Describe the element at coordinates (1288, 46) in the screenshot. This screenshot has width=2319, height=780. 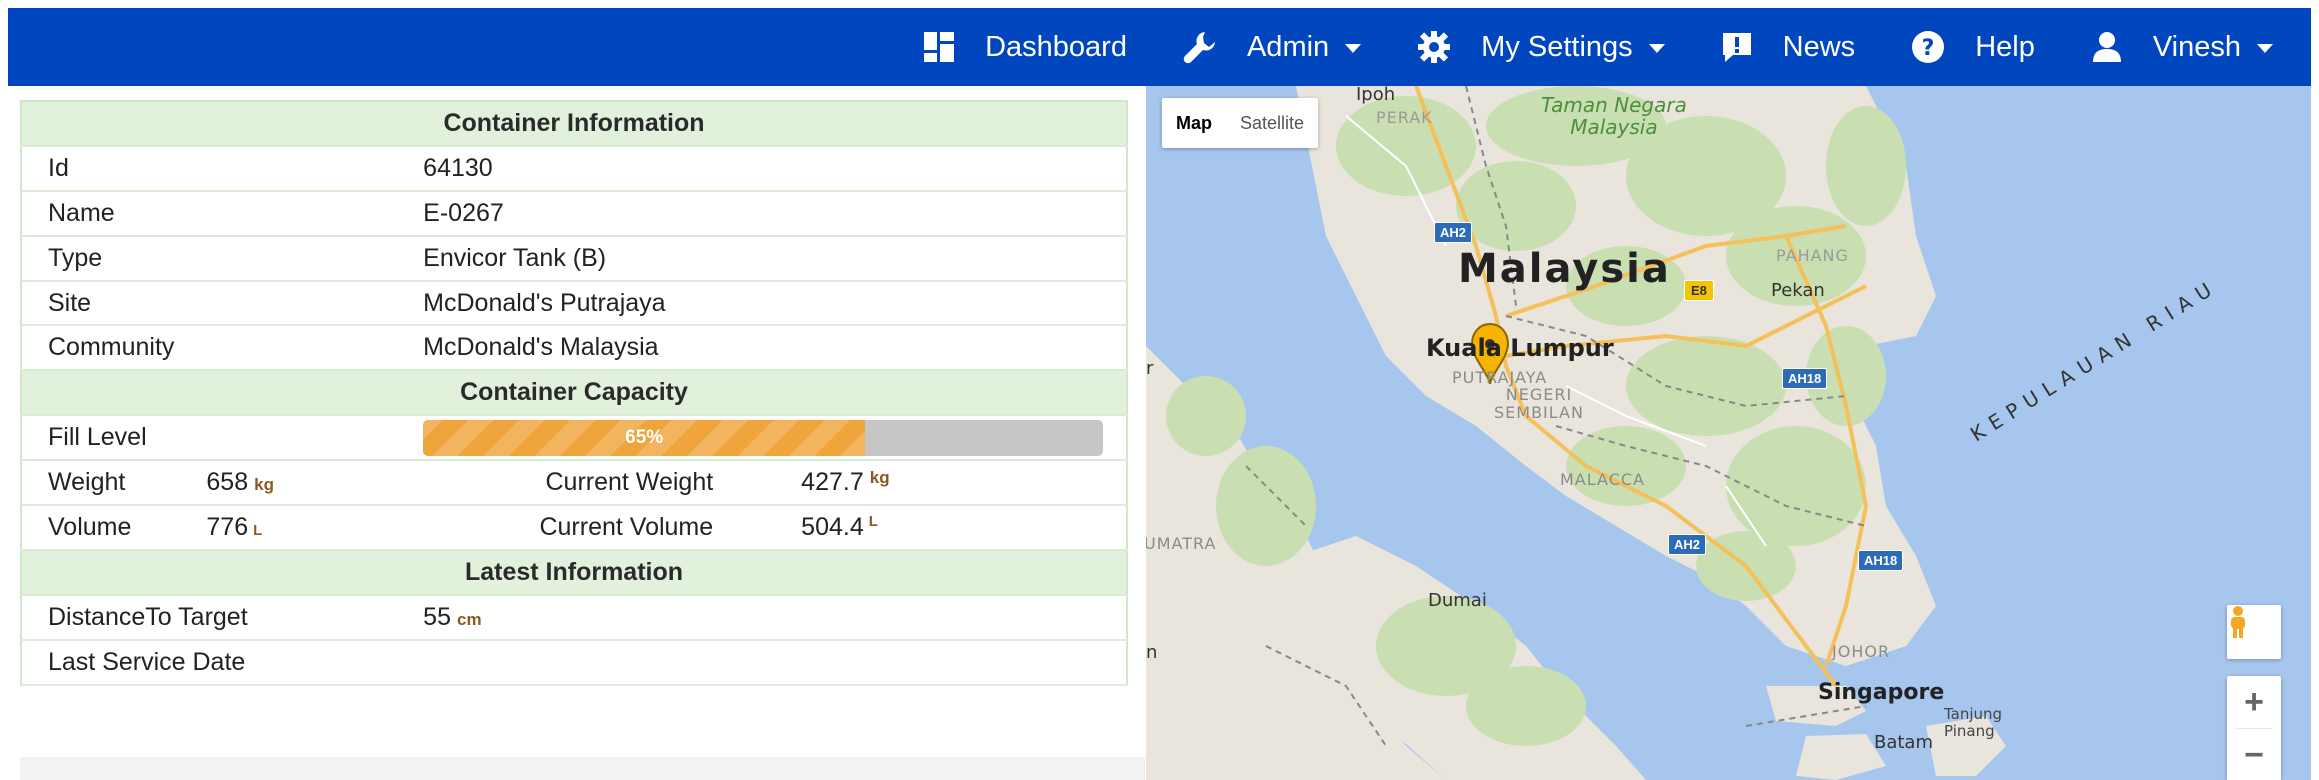
I see `nav-admin-label: Admin` at that location.